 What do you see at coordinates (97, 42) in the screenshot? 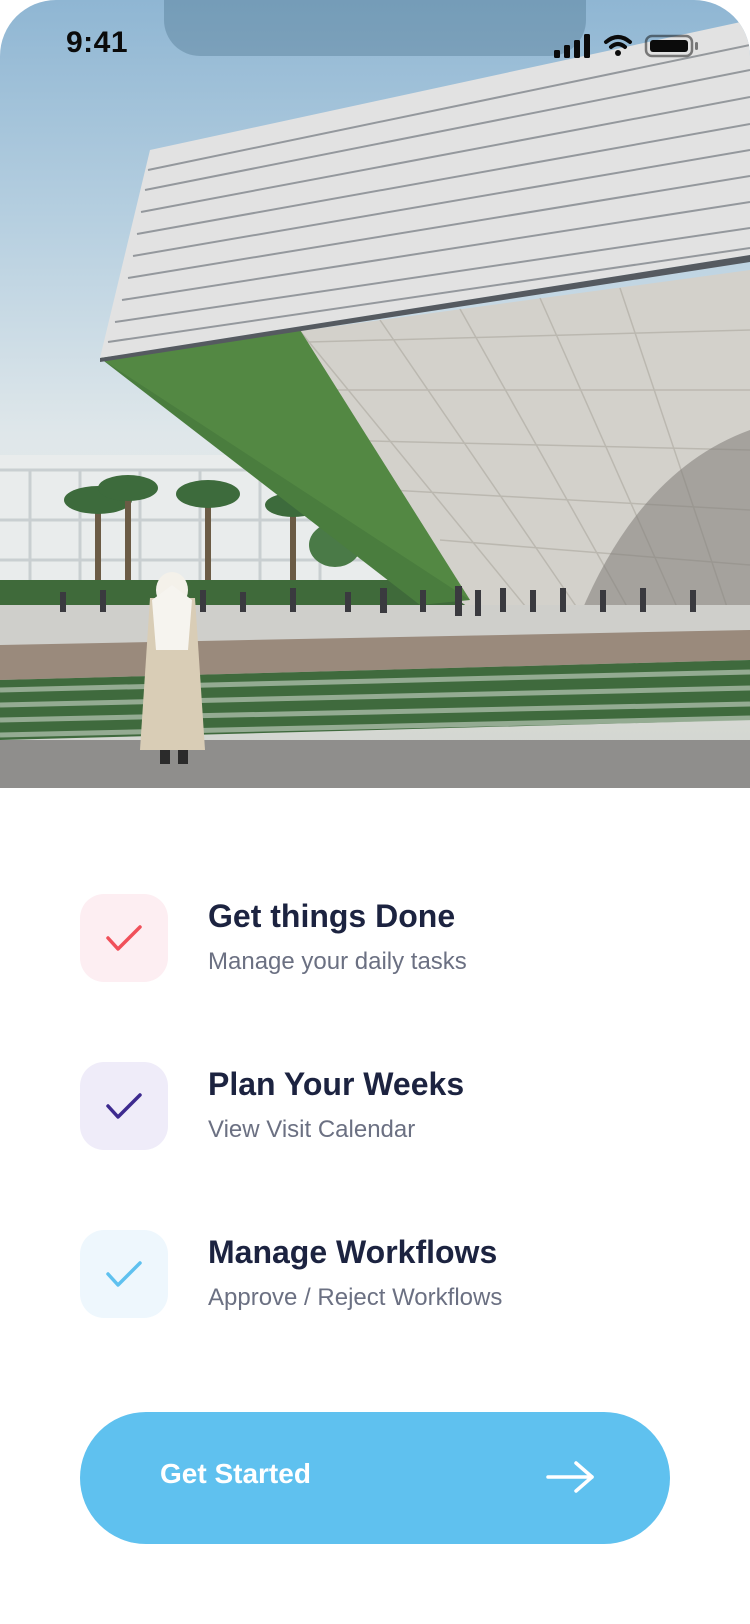
I see `status-time: 9:41` at bounding box center [97, 42].